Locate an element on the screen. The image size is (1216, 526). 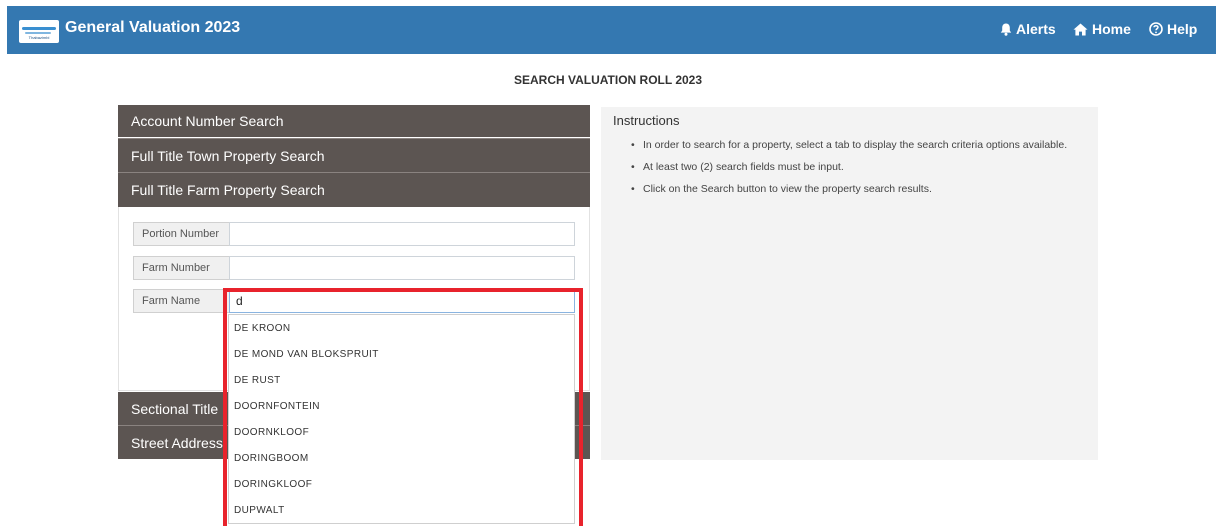
bell-icon is located at coordinates (1006, 29).